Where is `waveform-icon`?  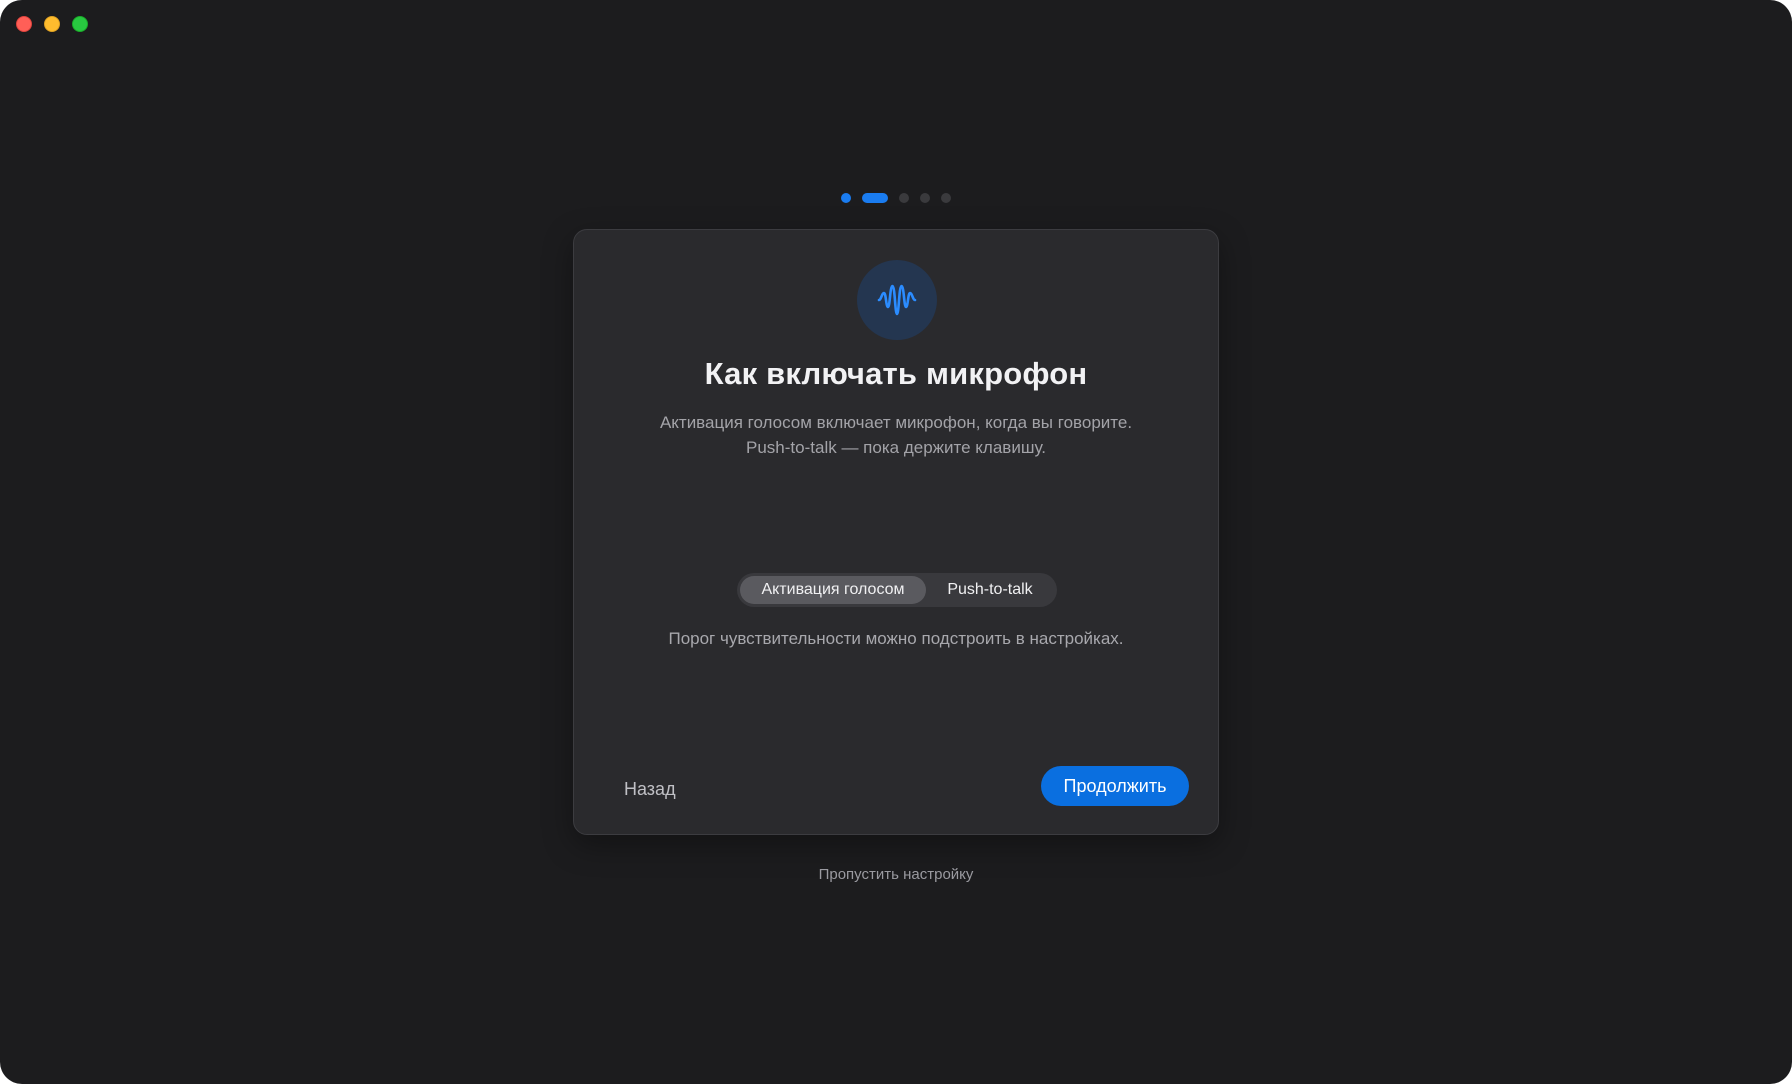
waveform-icon is located at coordinates (897, 300).